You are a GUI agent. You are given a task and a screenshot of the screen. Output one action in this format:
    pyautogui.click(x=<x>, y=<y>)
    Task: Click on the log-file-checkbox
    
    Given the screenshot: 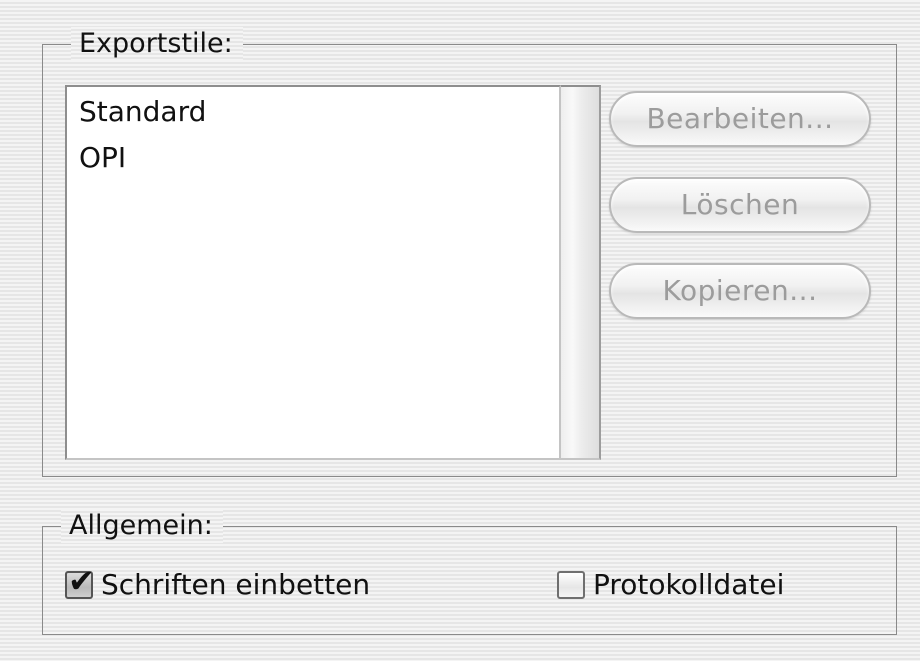 What is the action you would take?
    pyautogui.click(x=571, y=585)
    